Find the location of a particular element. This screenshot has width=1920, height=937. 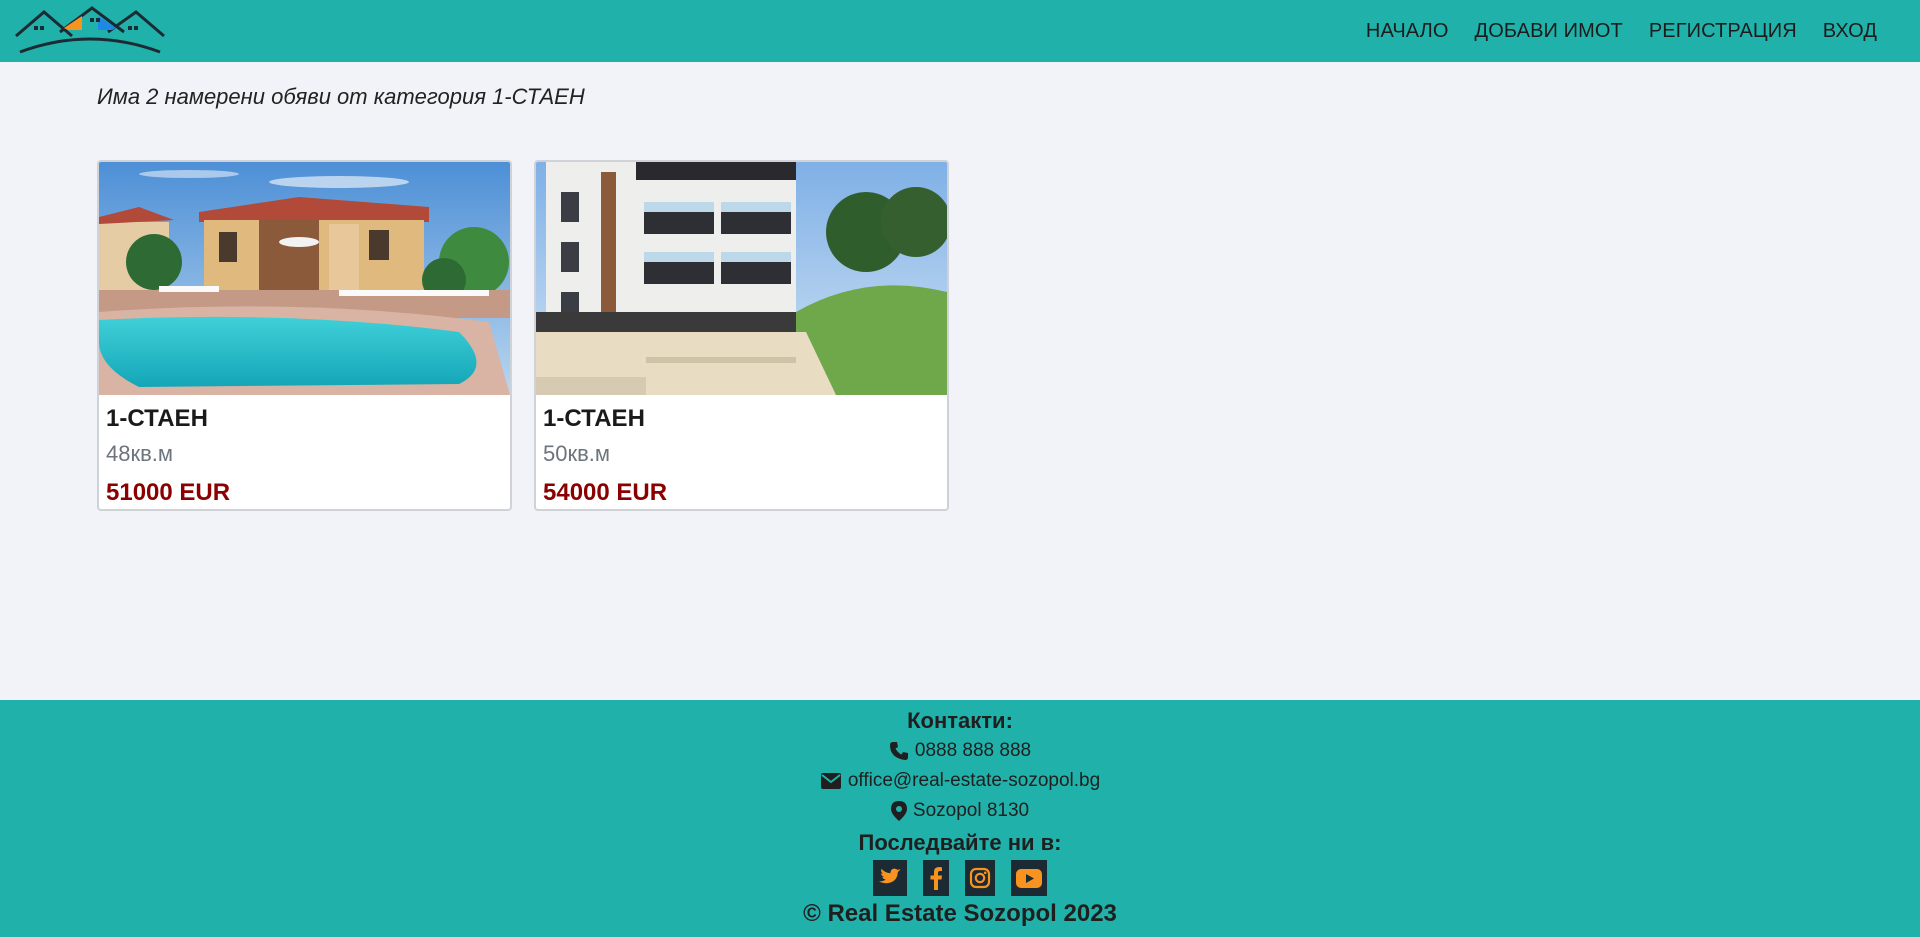

main-nav: НАЧАЛО ДОБАВИ ИМОТ РЕГИСТРАЦИЯ ВХОД is located at coordinates (1621, 31).